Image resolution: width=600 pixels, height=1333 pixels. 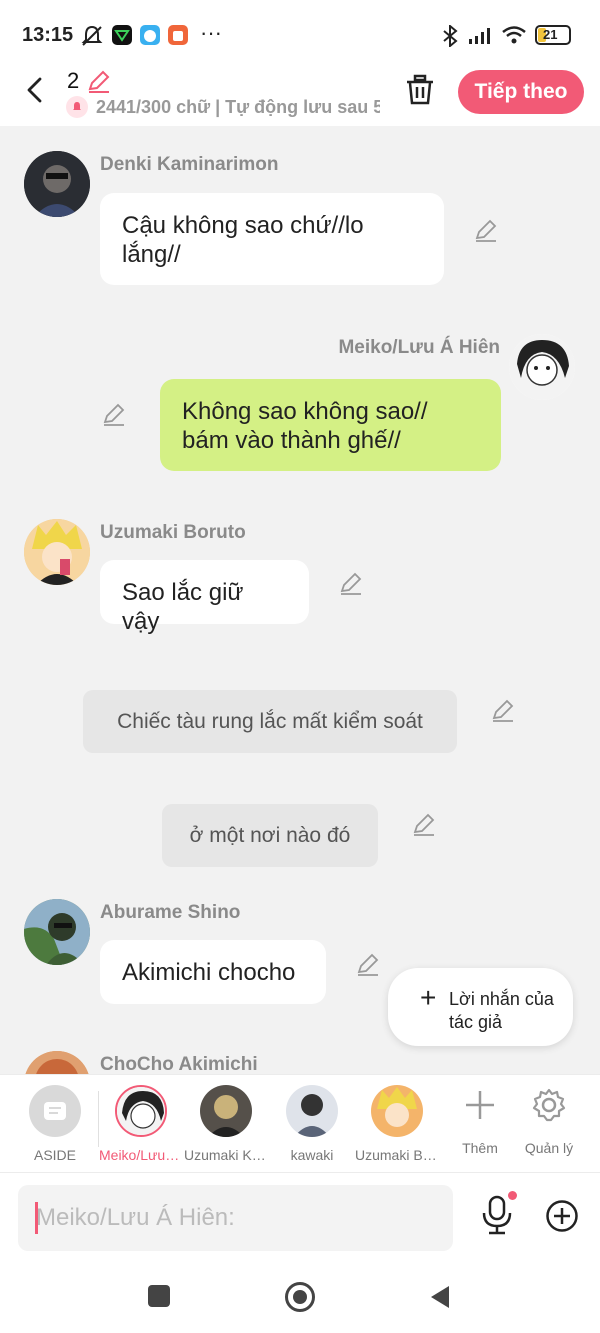 I want to click on signal-icon, so click(x=479, y=36).